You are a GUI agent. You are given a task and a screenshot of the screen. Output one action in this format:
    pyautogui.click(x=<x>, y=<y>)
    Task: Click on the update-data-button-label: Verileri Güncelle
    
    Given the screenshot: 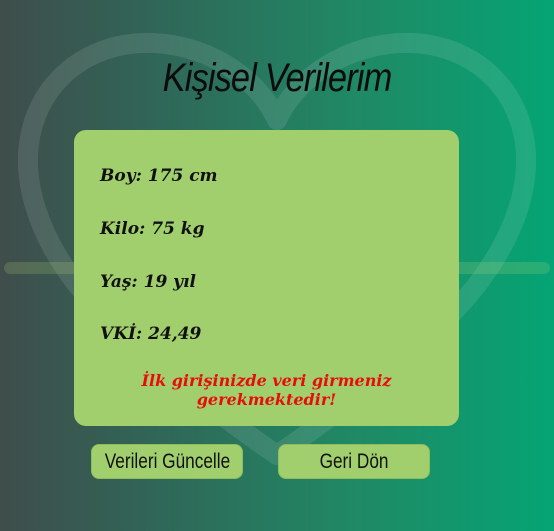 What is the action you would take?
    pyautogui.click(x=167, y=461)
    